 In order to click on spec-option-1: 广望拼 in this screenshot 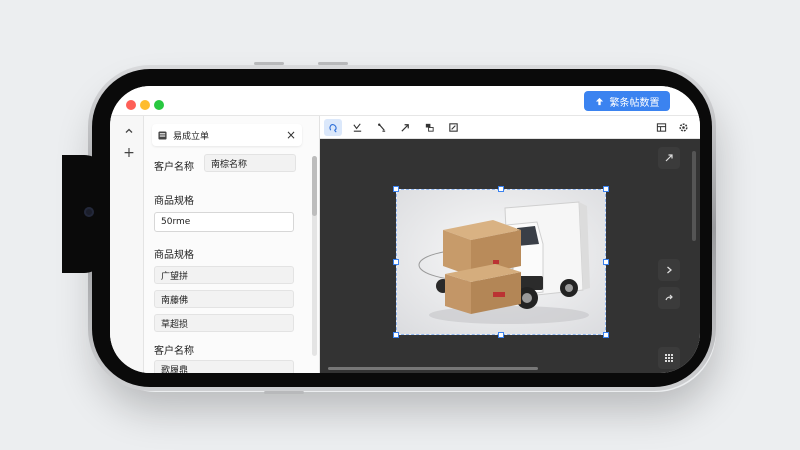, I will do `click(224, 275)`.